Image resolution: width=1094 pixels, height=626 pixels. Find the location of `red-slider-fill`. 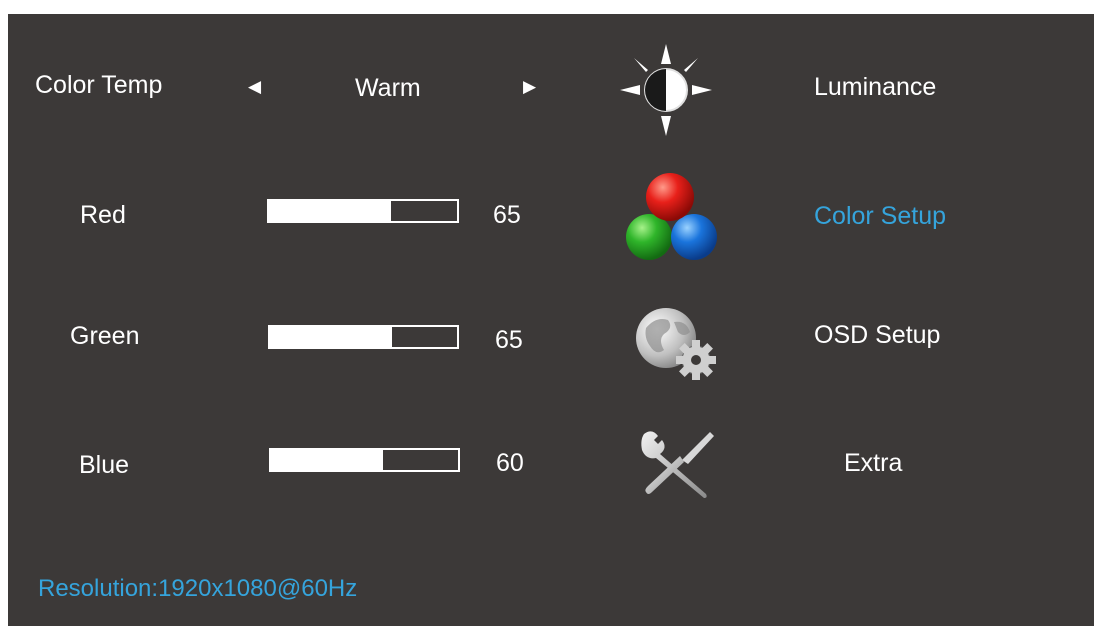

red-slider-fill is located at coordinates (330, 211).